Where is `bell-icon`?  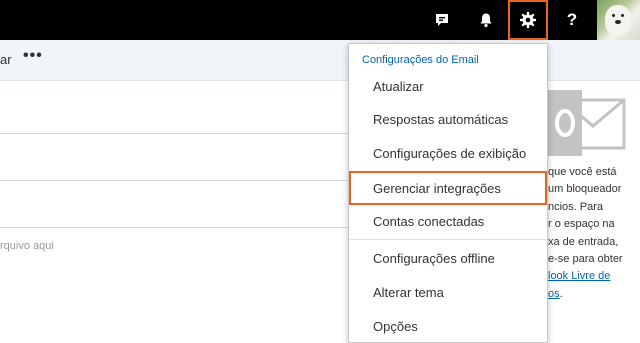 bell-icon is located at coordinates (486, 20).